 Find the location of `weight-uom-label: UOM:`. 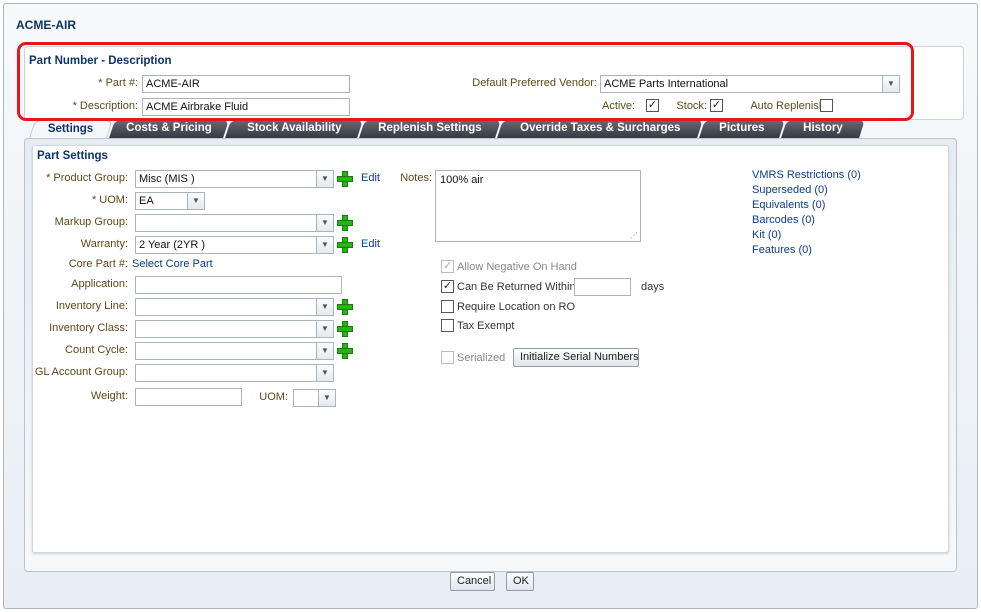

weight-uom-label: UOM: is located at coordinates (273, 397).